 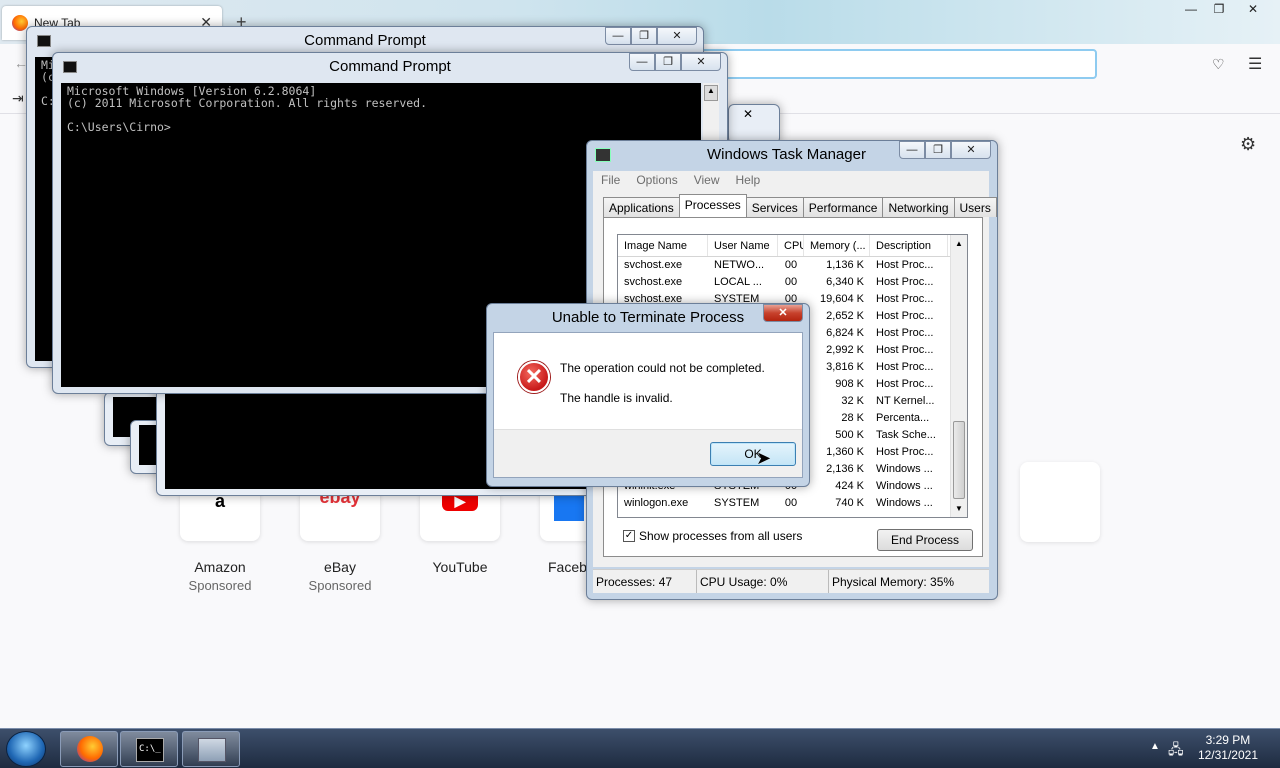 What do you see at coordinates (340, 567) in the screenshot?
I see `tile-label: eBay` at bounding box center [340, 567].